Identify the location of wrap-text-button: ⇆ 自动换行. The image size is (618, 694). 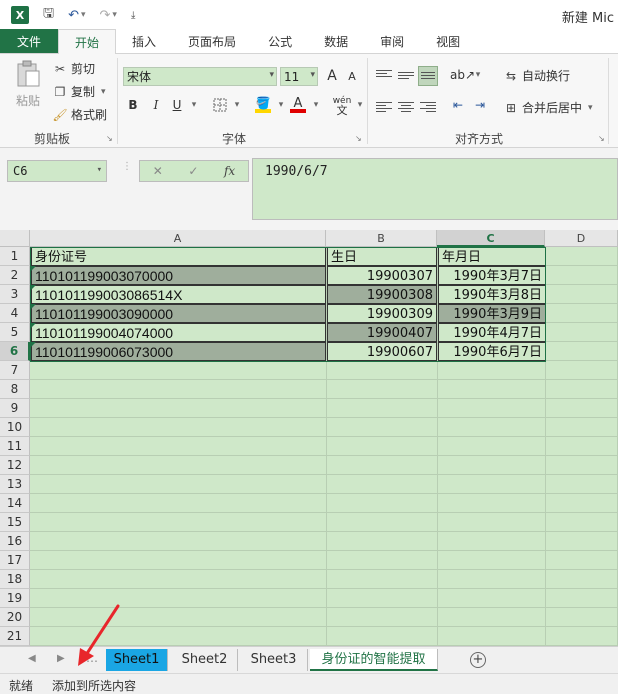
(536, 75).